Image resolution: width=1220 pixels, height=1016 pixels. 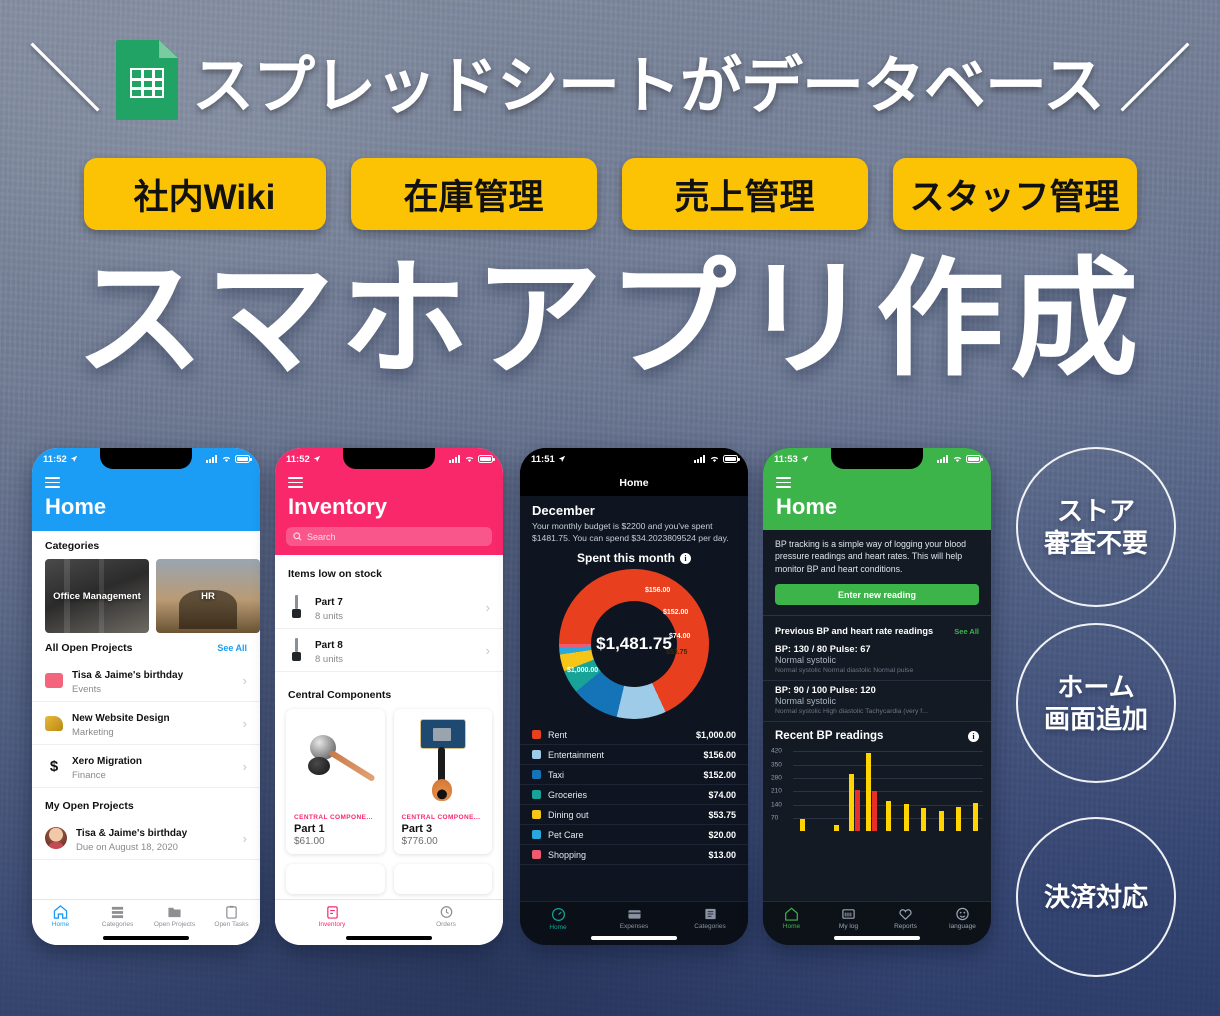 I want to click on home-icon, so click(x=60, y=912).